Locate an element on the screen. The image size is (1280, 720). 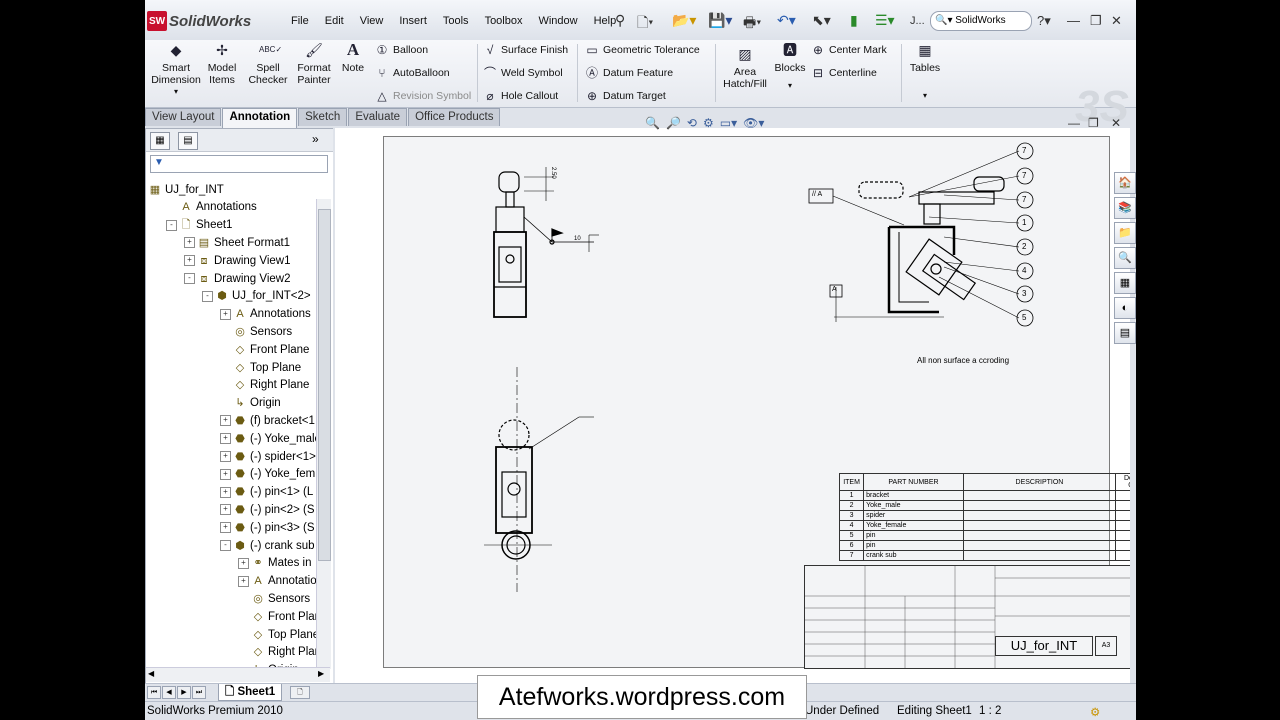
tree-vertical-scrollbar is located at coordinates (323, 434).